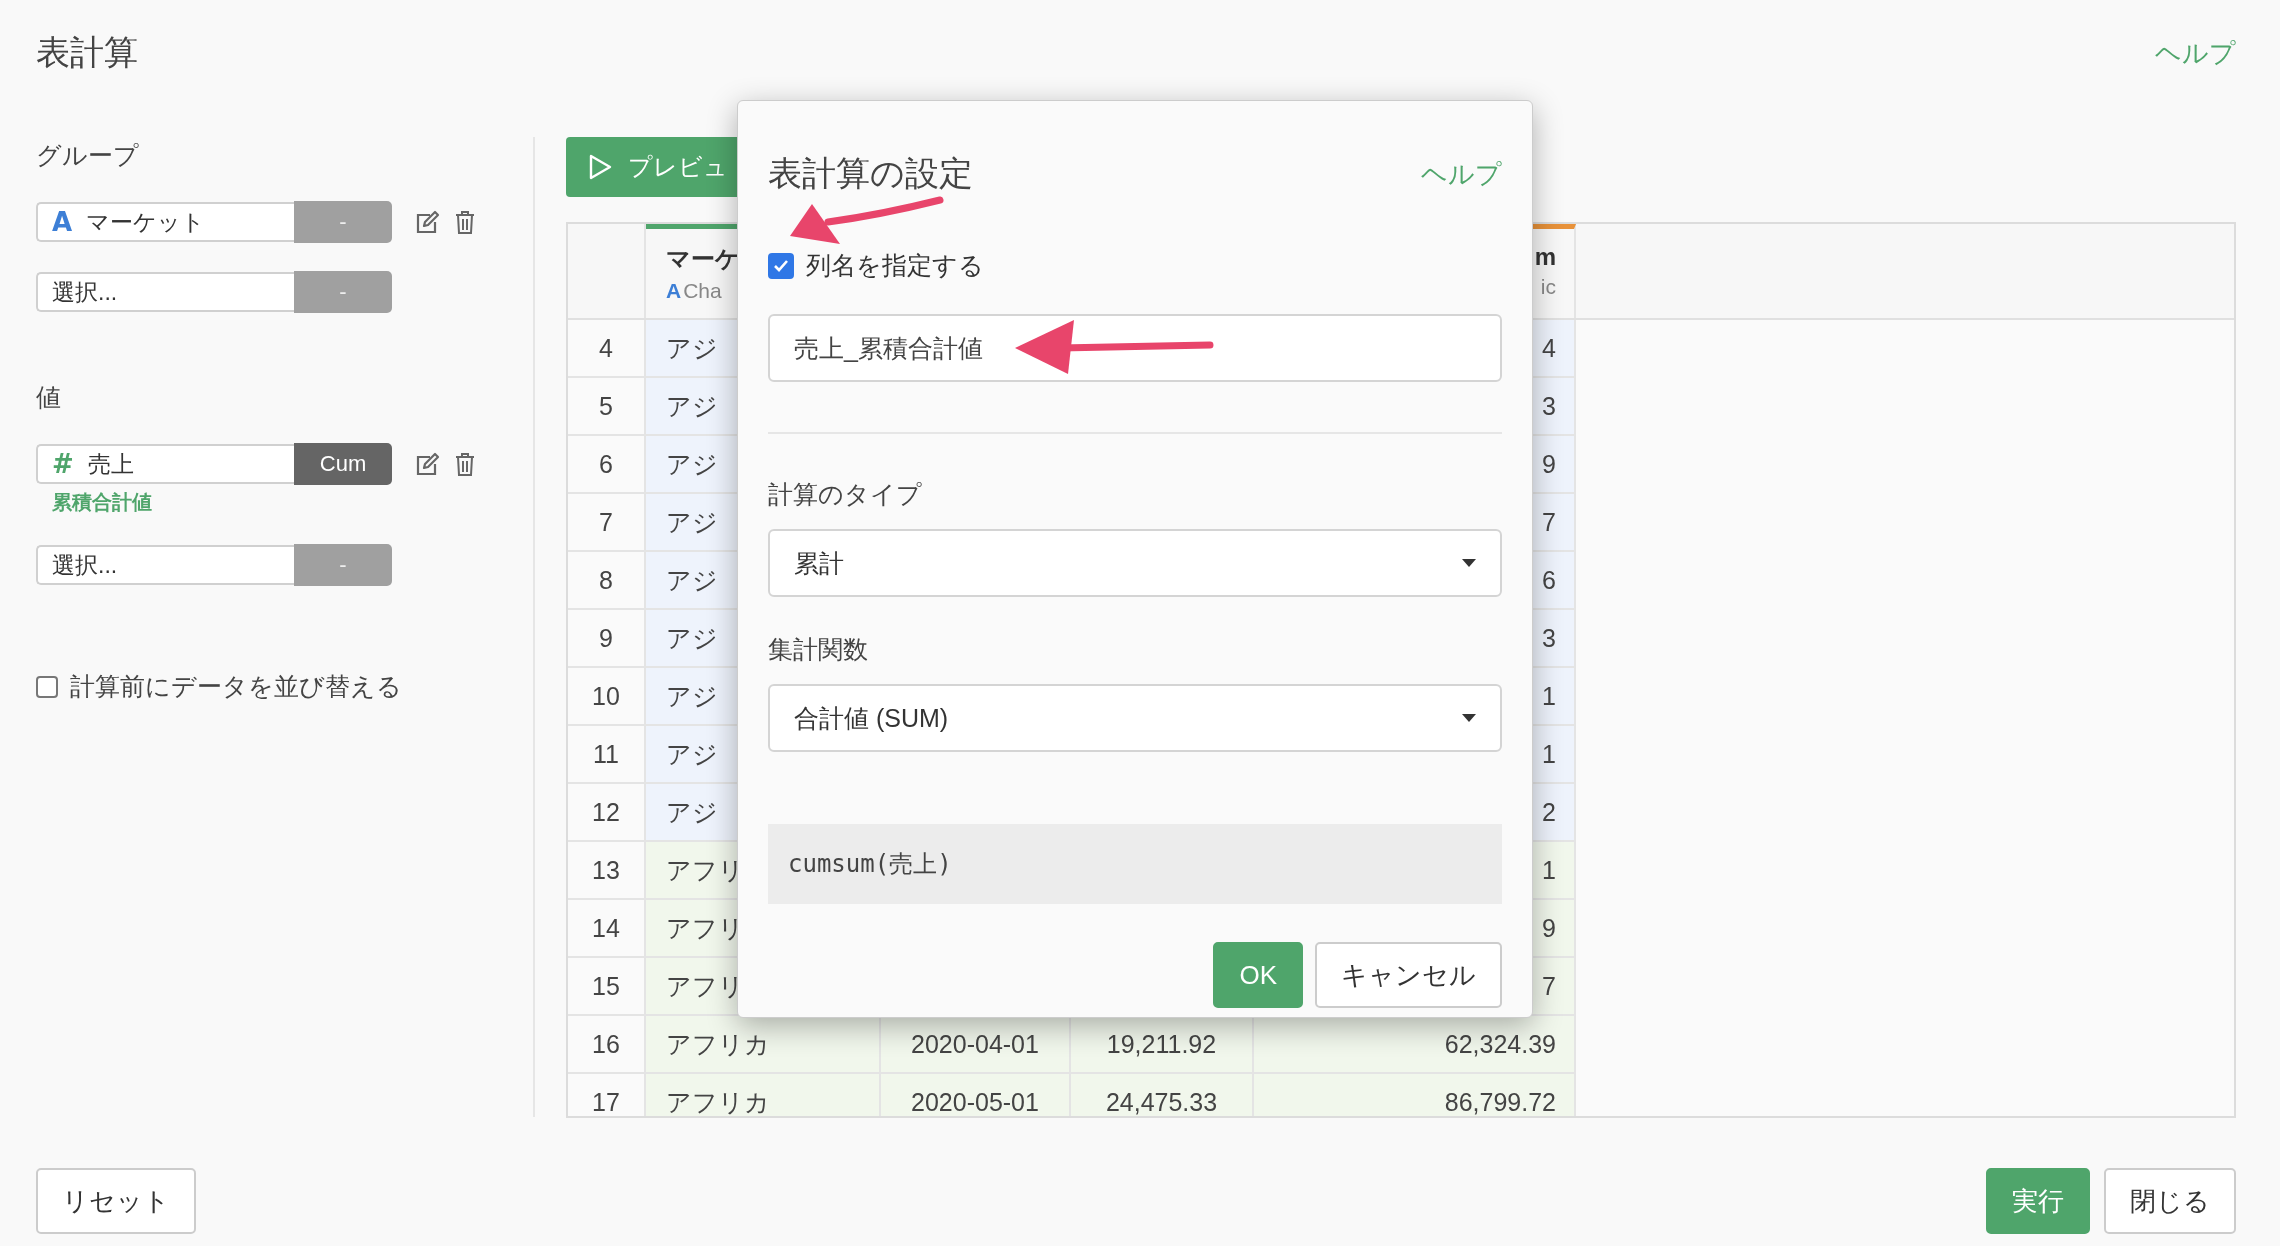 The width and height of the screenshot is (2280, 1246). What do you see at coordinates (1500, 1044) in the screenshot?
I see `cell-text: 62,324.39` at bounding box center [1500, 1044].